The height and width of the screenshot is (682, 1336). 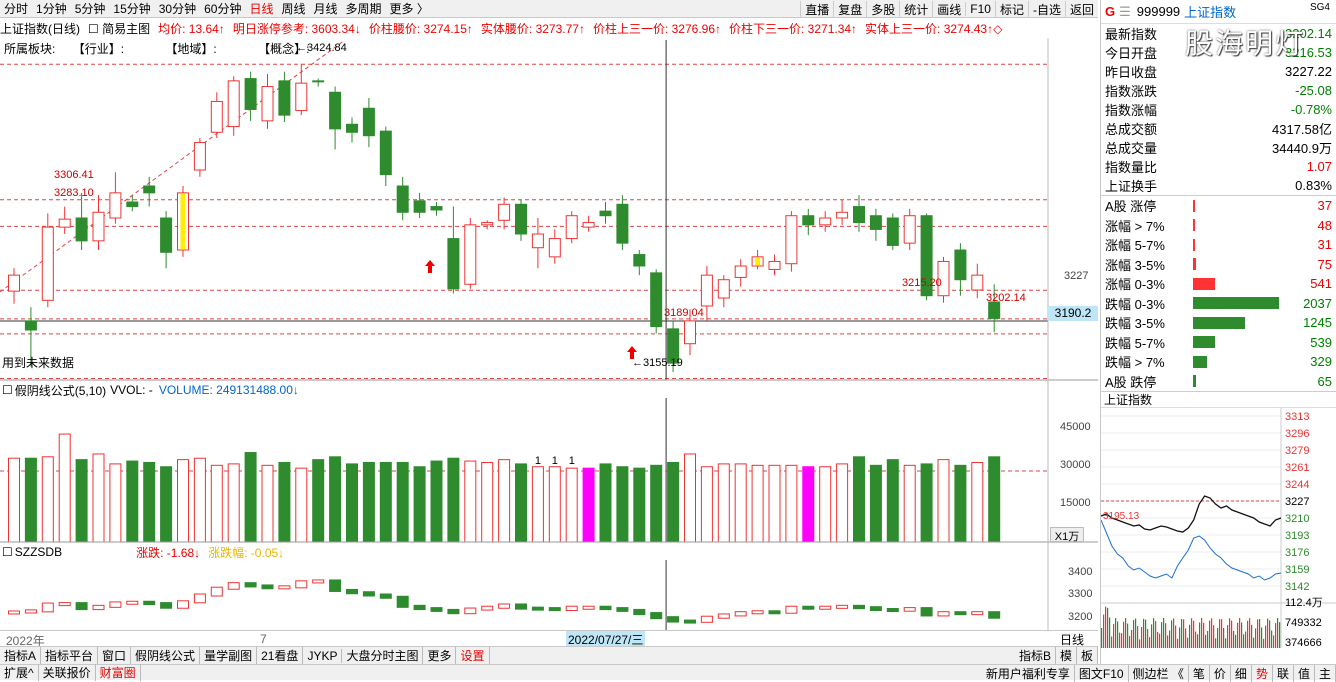 I want to click on bottom-right-tab-0: 指标B, so click(x=1035, y=655).